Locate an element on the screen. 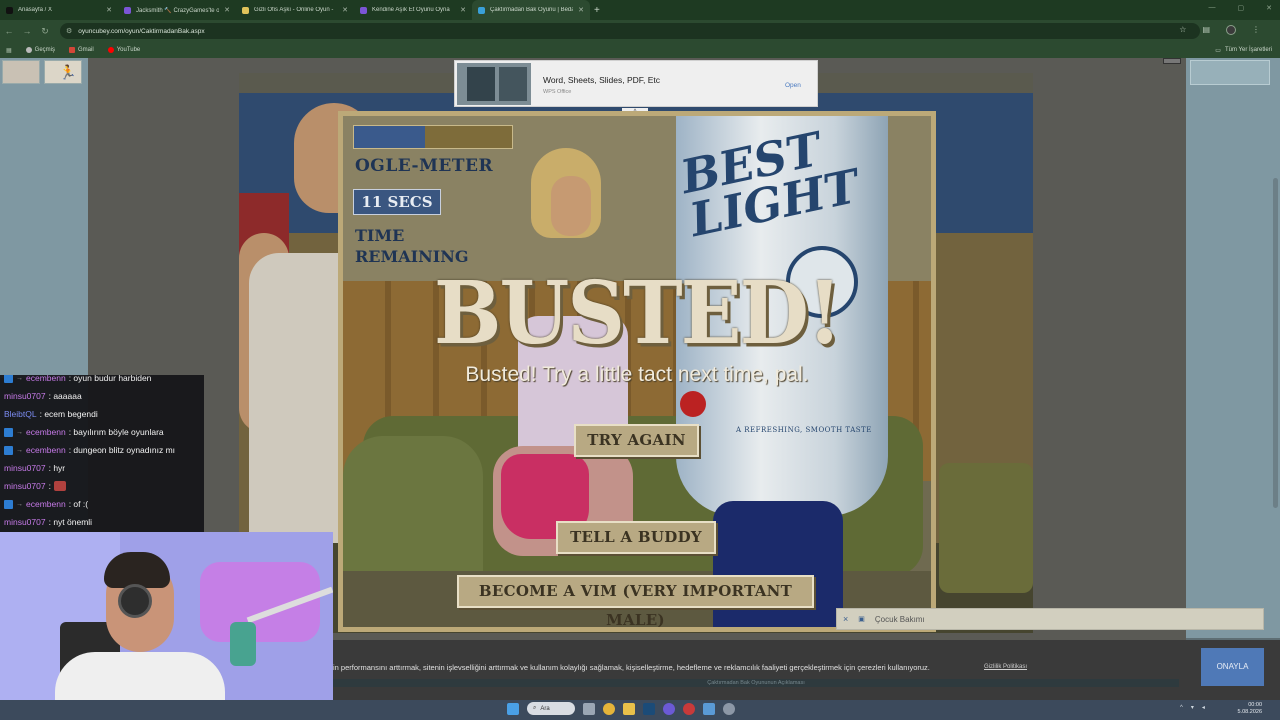  url-text: oyuncubey.com/oyun/CaktirmadanBak.aspx is located at coordinates (141, 31).